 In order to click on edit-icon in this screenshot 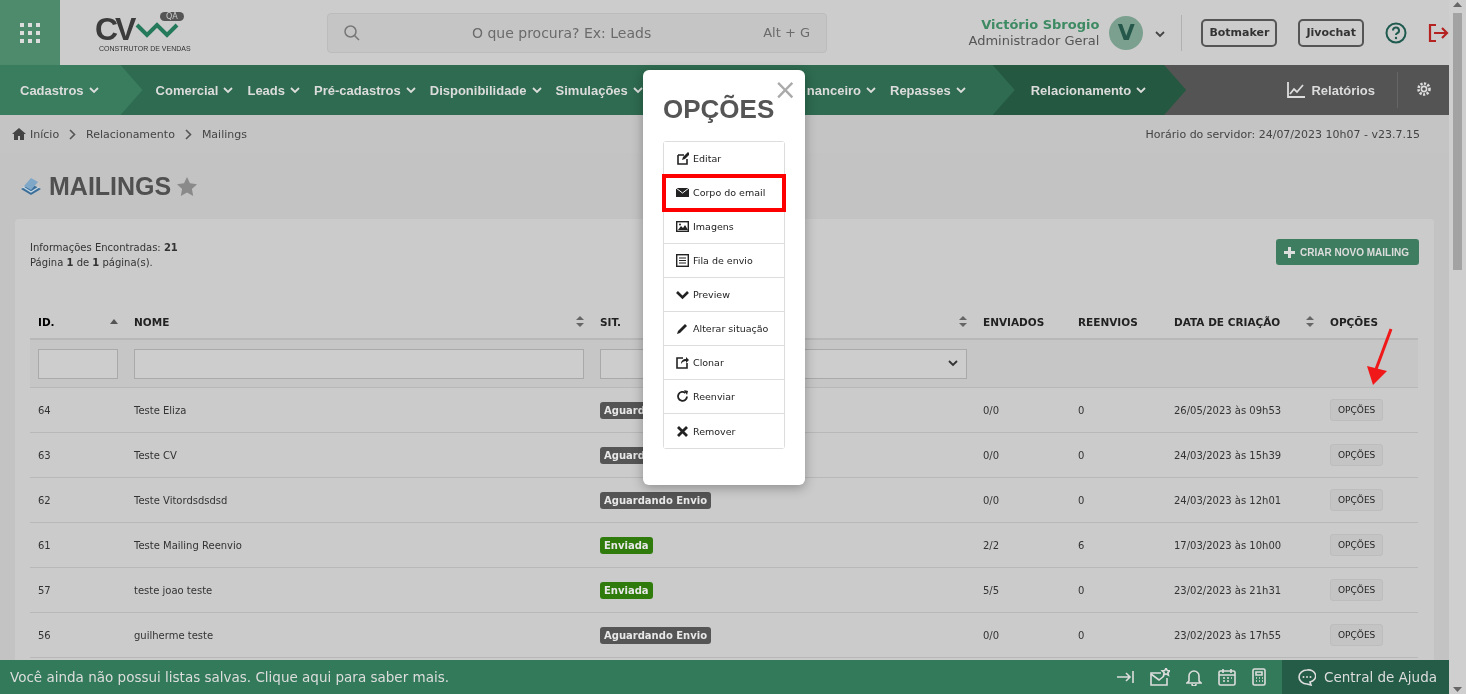, I will do `click(682, 158)`.